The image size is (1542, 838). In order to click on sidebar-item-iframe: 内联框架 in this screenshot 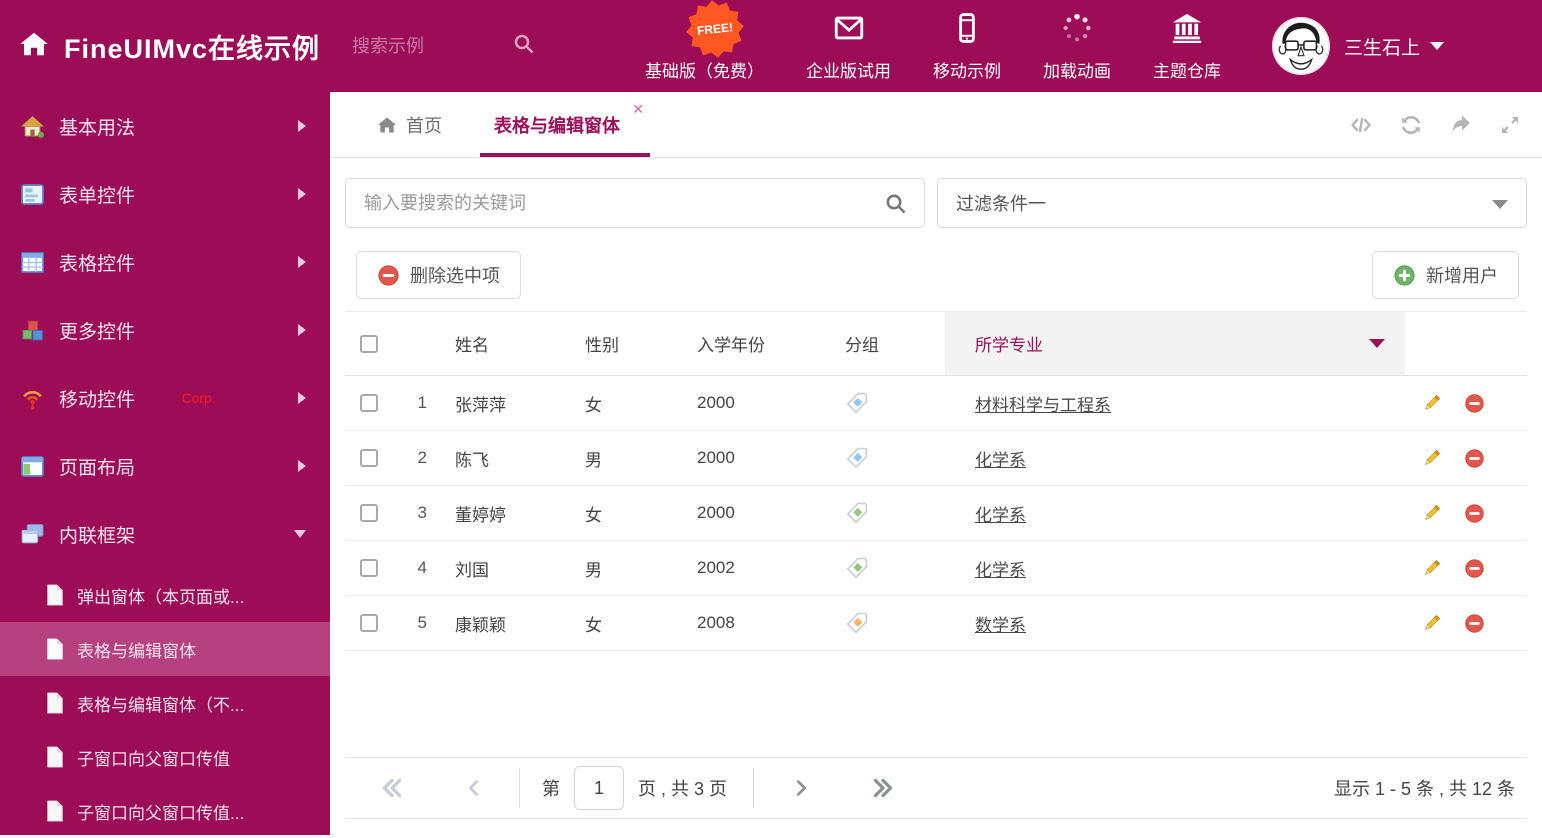, I will do `click(165, 534)`.